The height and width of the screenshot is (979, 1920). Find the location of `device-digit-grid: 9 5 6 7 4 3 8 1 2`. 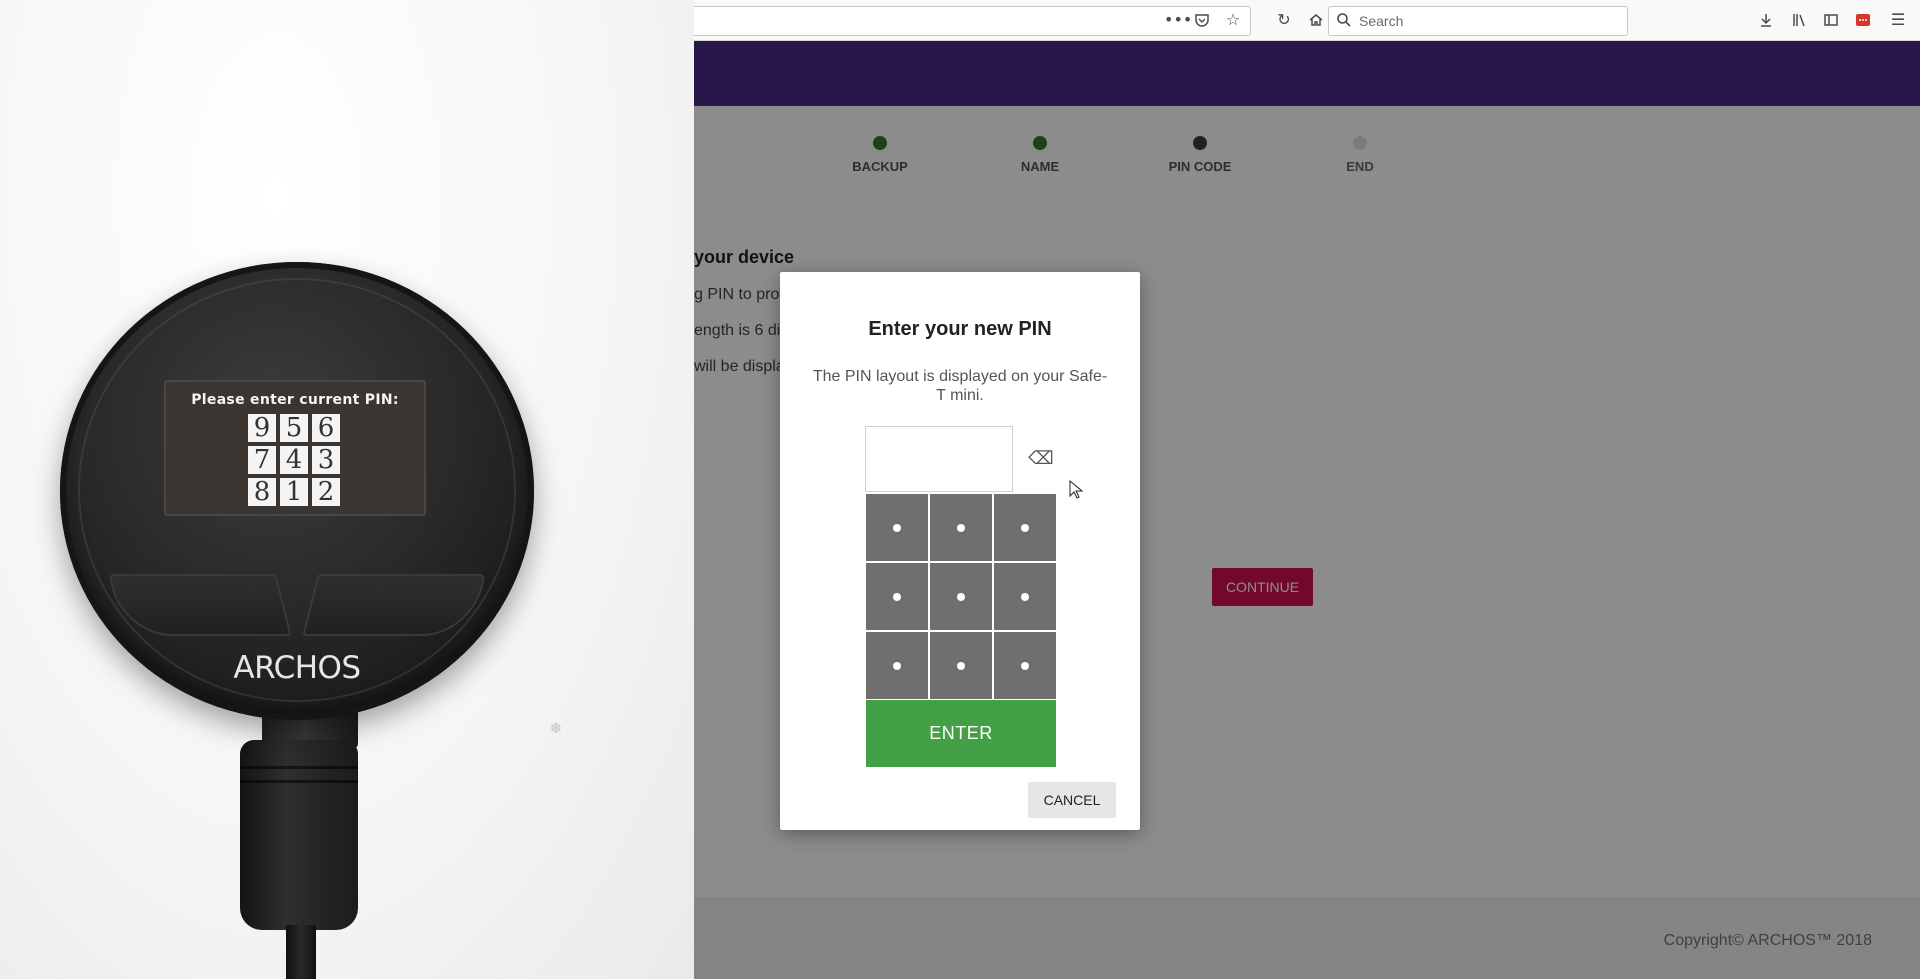

device-digit-grid: 9 5 6 7 4 3 8 1 2 is located at coordinates (296, 460).